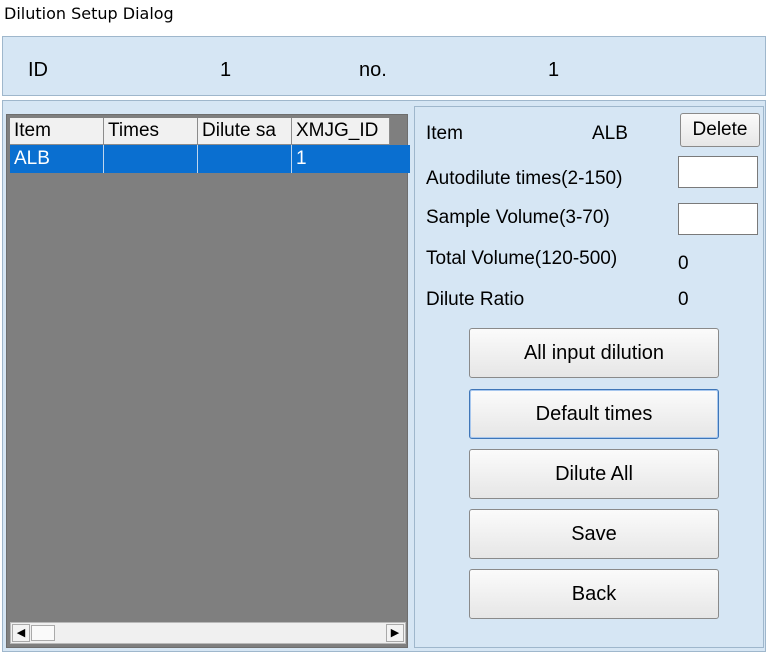 The image size is (772, 657). Describe the element at coordinates (245, 131) in the screenshot. I see `column-header-dilute-sample: Dilute sa` at that location.